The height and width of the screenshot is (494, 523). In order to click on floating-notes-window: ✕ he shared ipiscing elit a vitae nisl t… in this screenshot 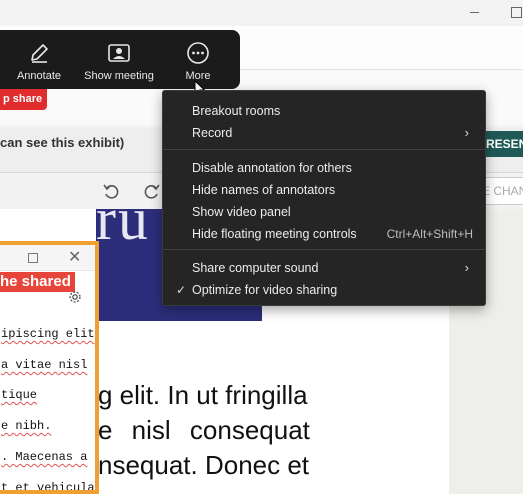, I will do `click(49, 367)`.